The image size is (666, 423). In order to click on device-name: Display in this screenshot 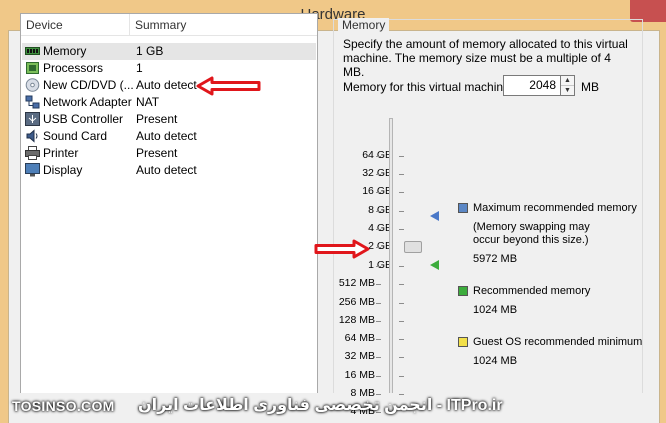, I will do `click(63, 170)`.